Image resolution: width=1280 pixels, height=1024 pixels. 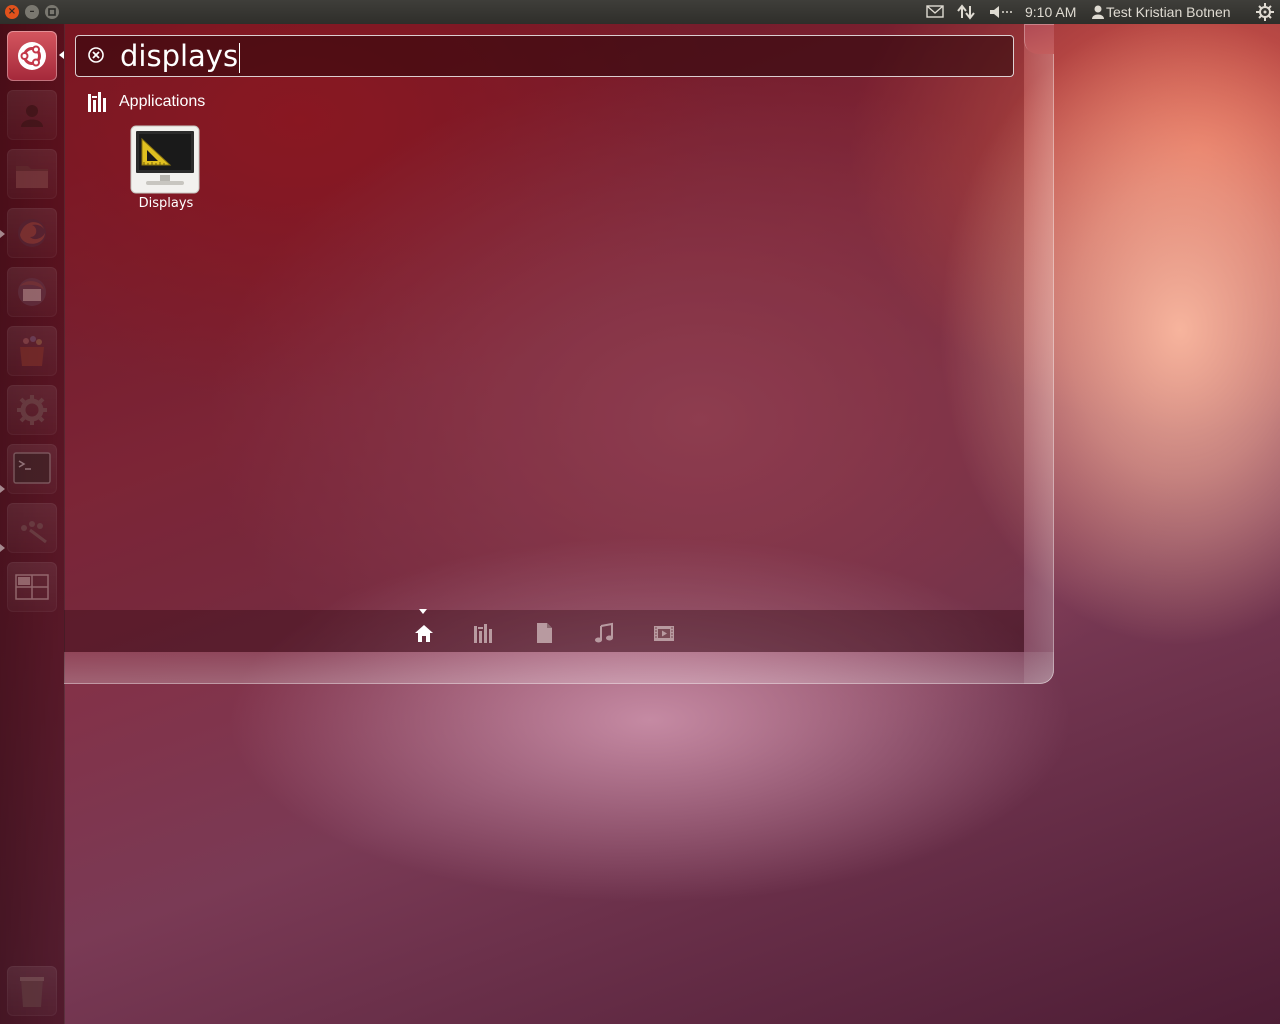 I want to click on text-caret, so click(x=240, y=58).